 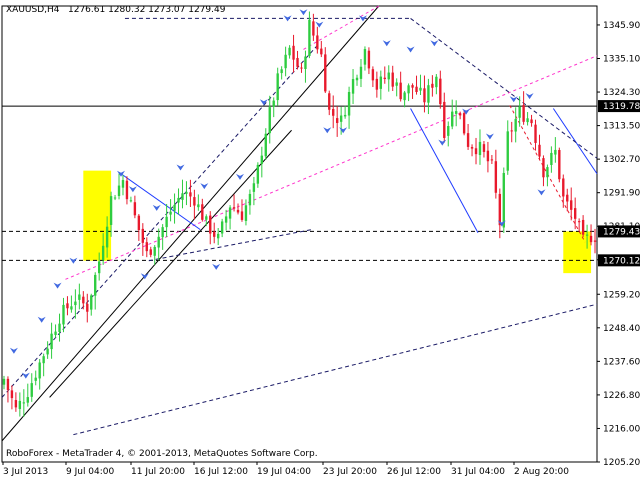 What do you see at coordinates (621, 26) in the screenshot?
I see `y-tick-label: 1345.90` at bounding box center [621, 26].